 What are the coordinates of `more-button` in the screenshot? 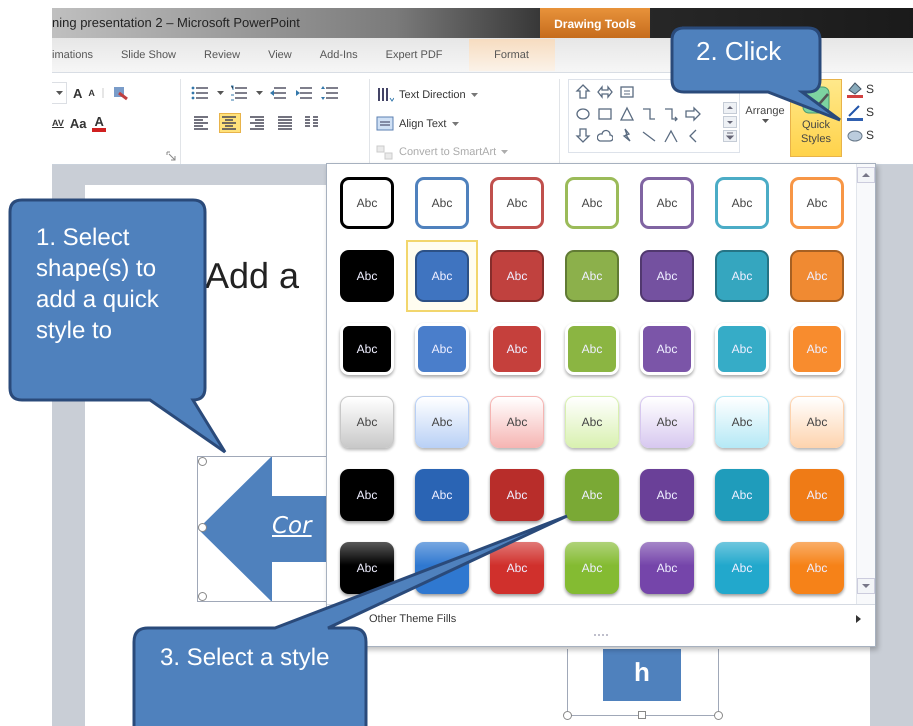 It's located at (730, 136).